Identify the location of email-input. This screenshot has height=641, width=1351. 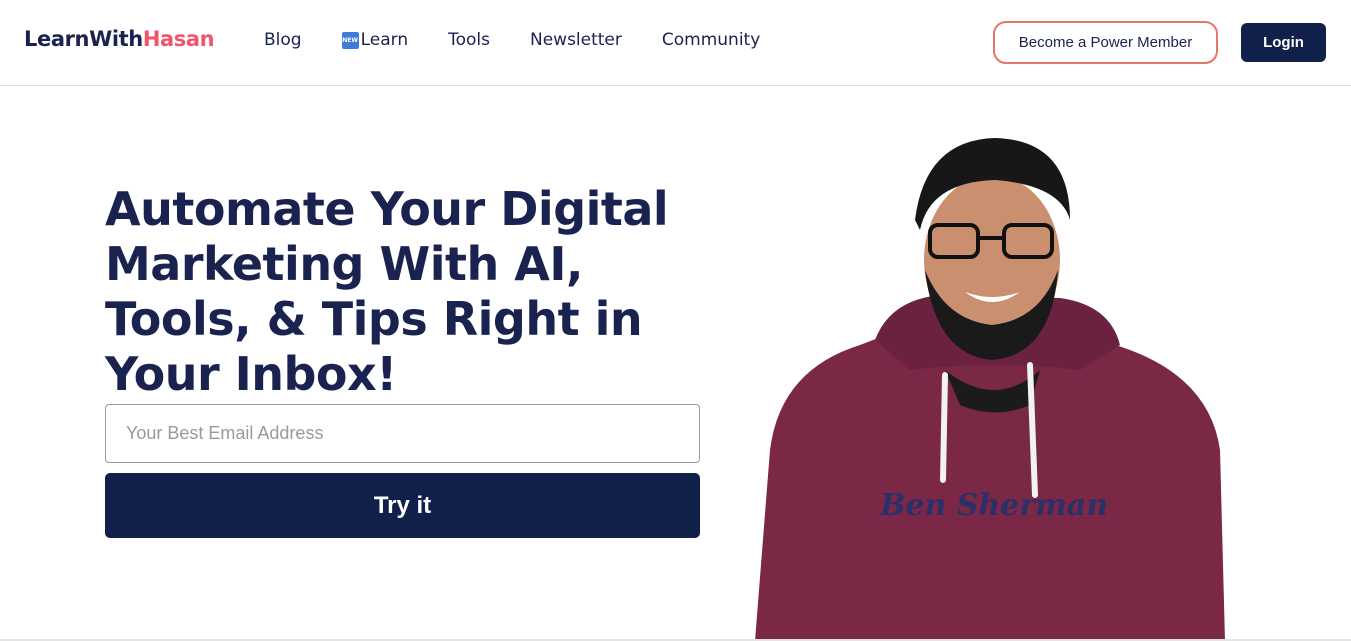
(402, 433).